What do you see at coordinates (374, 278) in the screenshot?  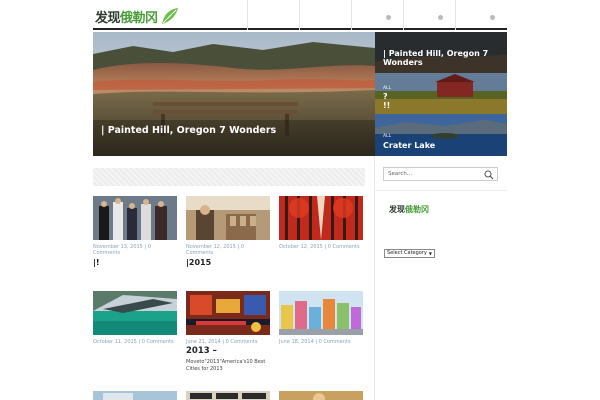 I see `column-divider` at bounding box center [374, 278].